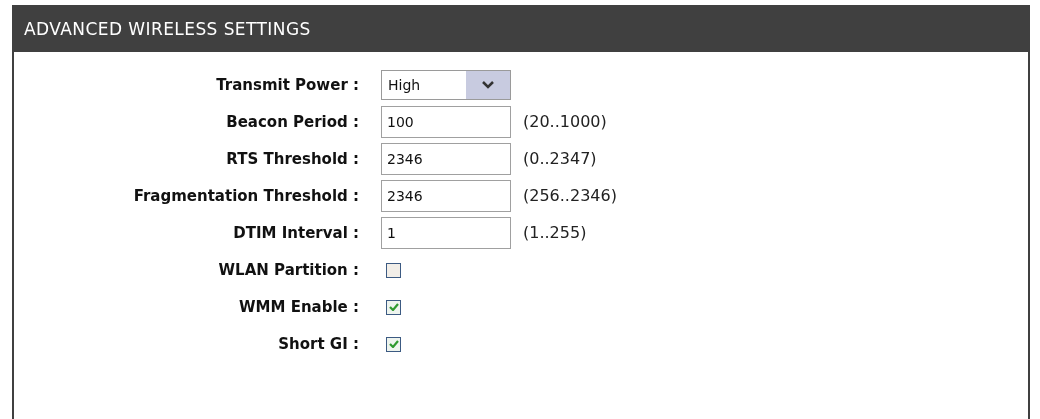  Describe the element at coordinates (287, 85) in the screenshot. I see `field-label: Transmit Power :` at that location.